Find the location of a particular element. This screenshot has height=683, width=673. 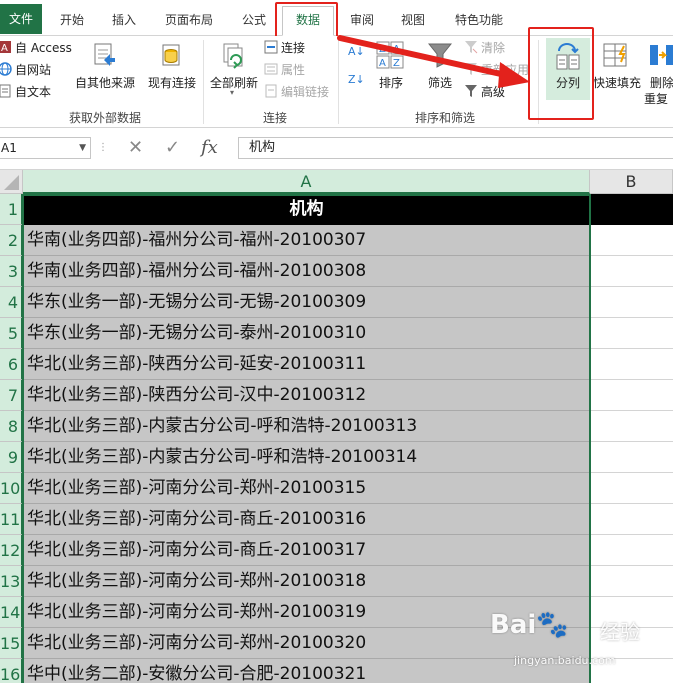

cell-a: 华北(业务三部)-河南分公司-郑州-20100320 is located at coordinates (306, 643).